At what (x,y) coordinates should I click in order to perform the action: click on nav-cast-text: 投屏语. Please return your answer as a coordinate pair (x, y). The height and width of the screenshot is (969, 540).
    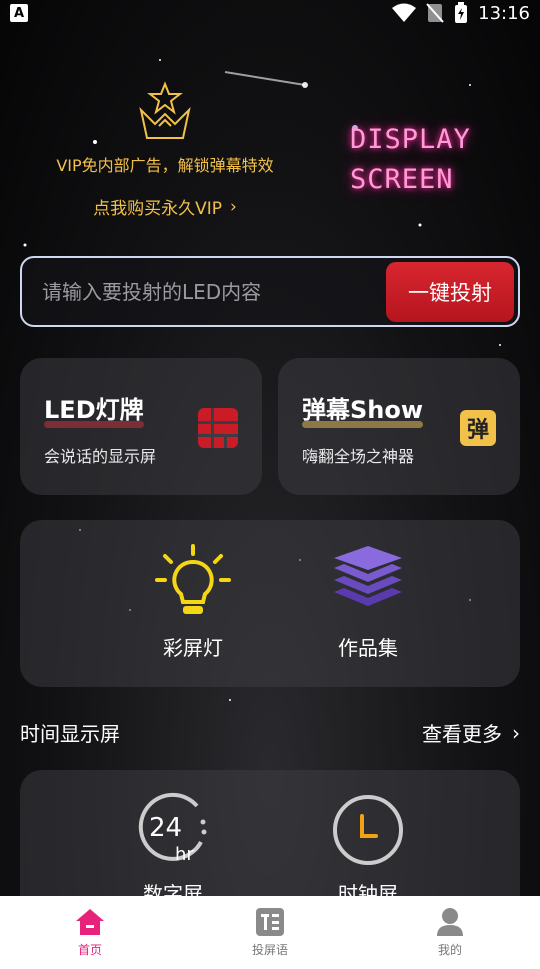
    Looking at the image, I should click on (270, 932).